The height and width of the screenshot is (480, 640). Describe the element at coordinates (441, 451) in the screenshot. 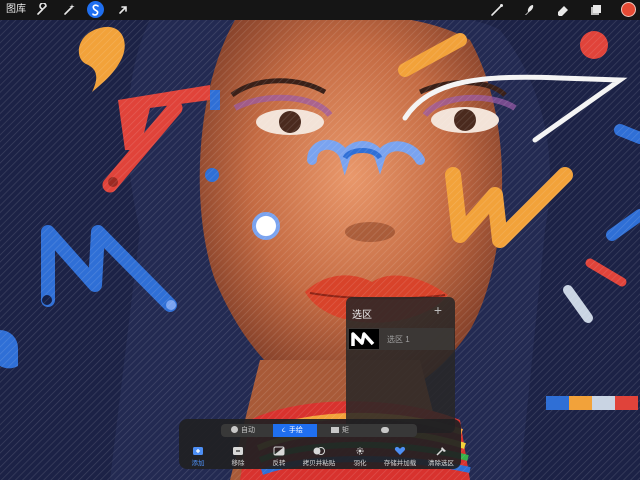

I see `clear-selection-icon` at that location.